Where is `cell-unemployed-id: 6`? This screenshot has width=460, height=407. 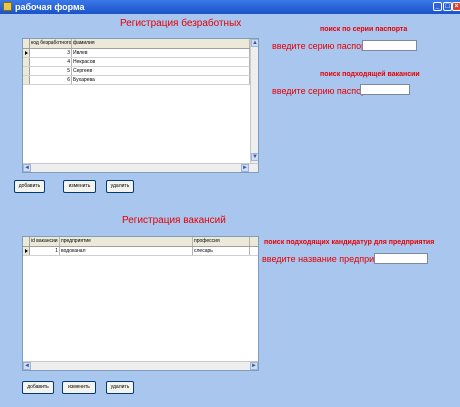 cell-unemployed-id: 6 is located at coordinates (51, 80).